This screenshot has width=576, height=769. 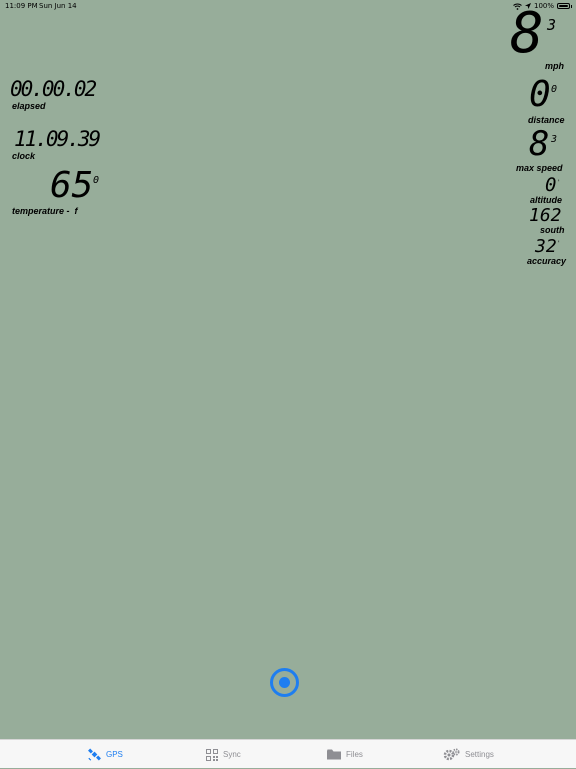 I want to click on speed-unit-label: mph, so click(x=554, y=66).